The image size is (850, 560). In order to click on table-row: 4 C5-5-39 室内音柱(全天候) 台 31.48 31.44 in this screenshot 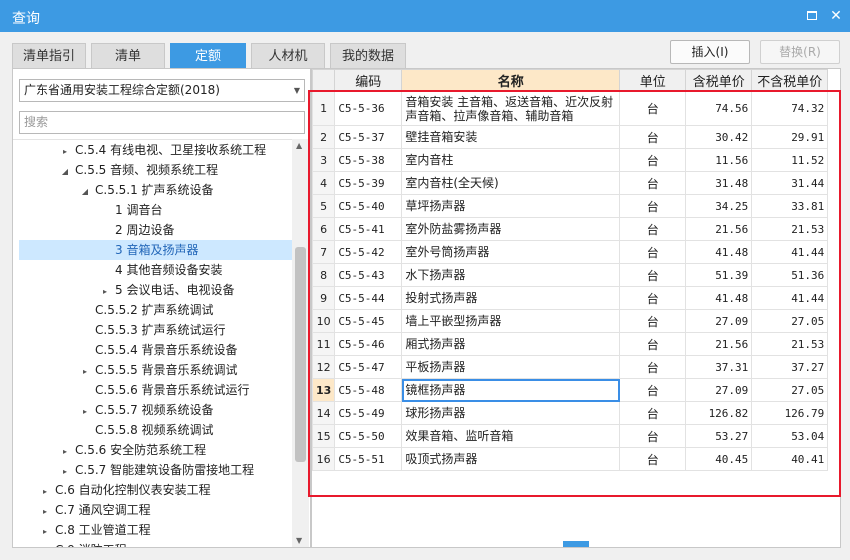, I will do `click(570, 183)`.